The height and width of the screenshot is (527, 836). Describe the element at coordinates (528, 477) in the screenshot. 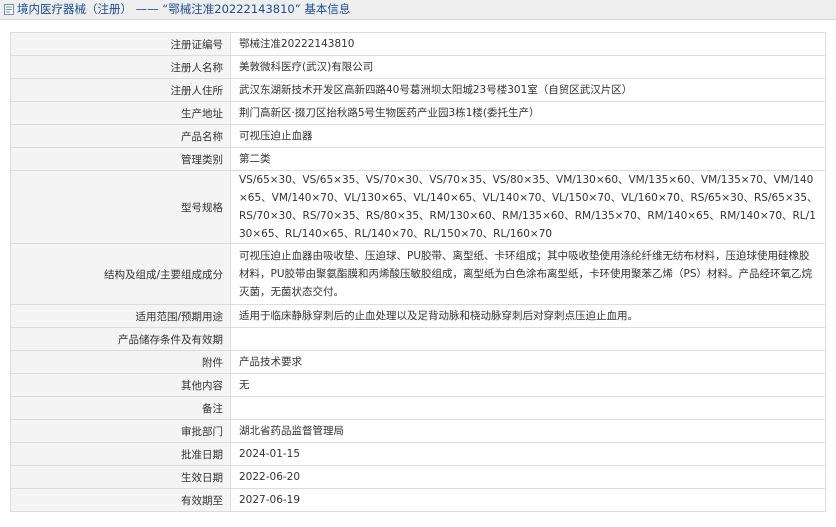

I see `row-value: 2022-06-20` at that location.